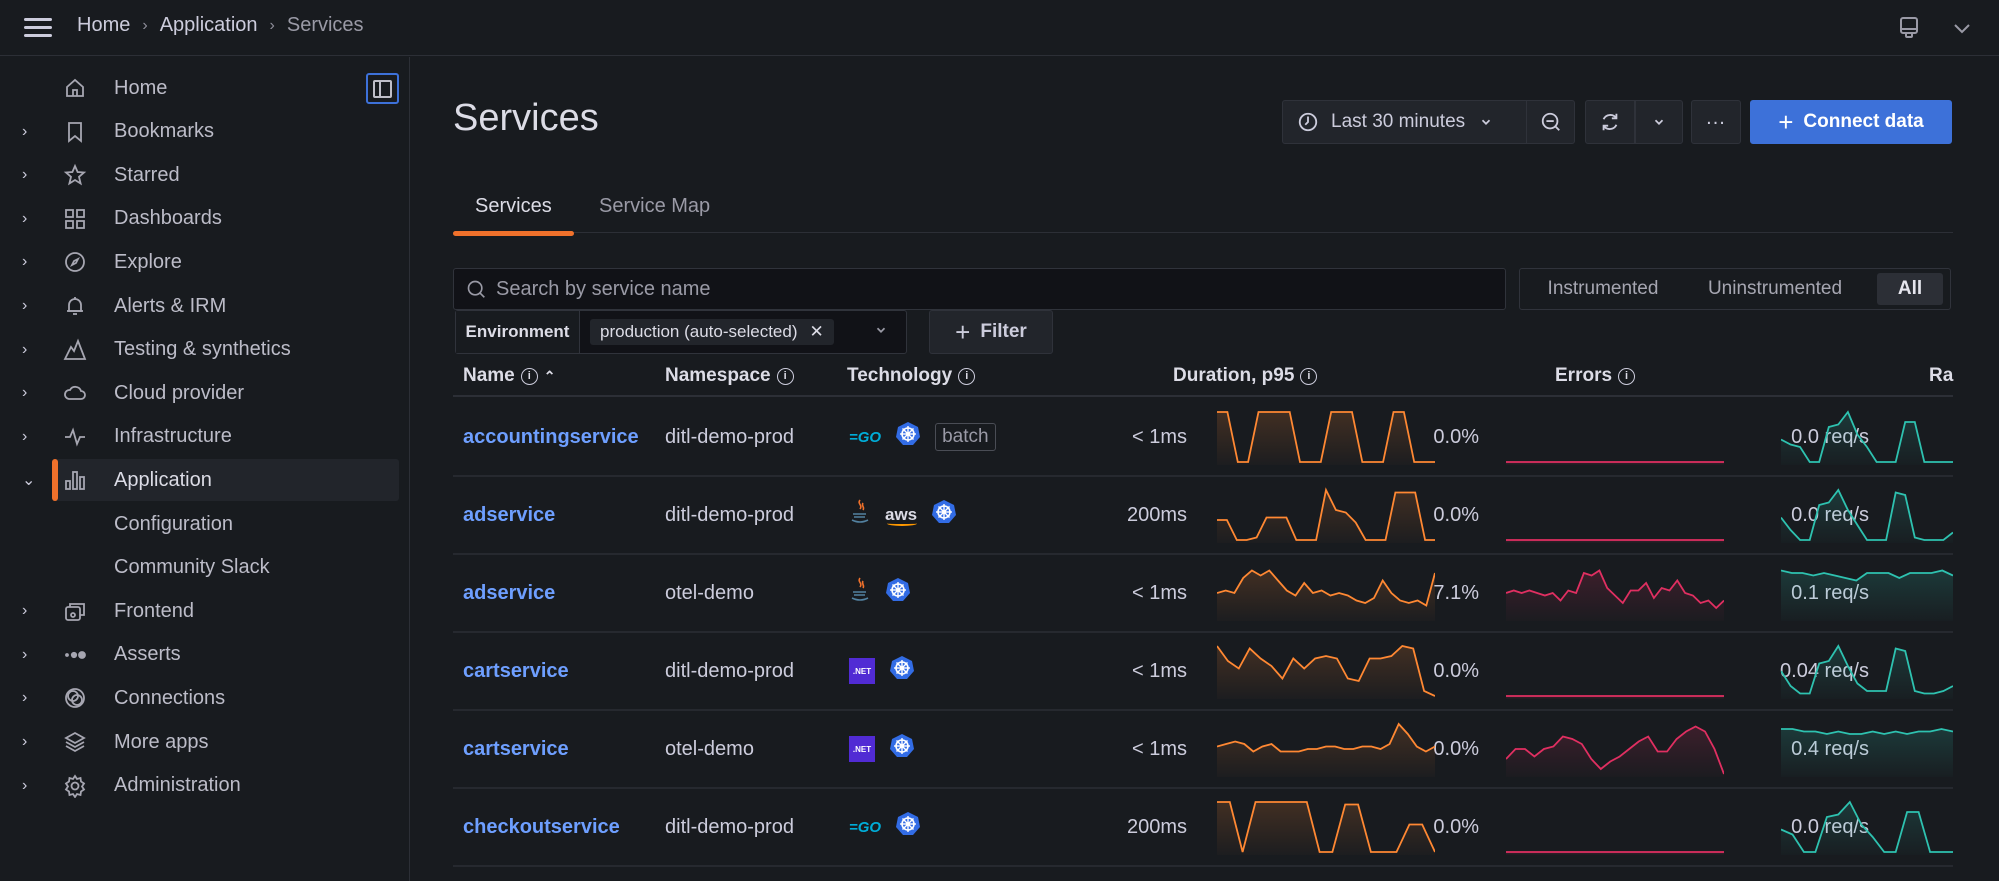  What do you see at coordinates (489, 375) in the screenshot?
I see `column-name-label: Name` at bounding box center [489, 375].